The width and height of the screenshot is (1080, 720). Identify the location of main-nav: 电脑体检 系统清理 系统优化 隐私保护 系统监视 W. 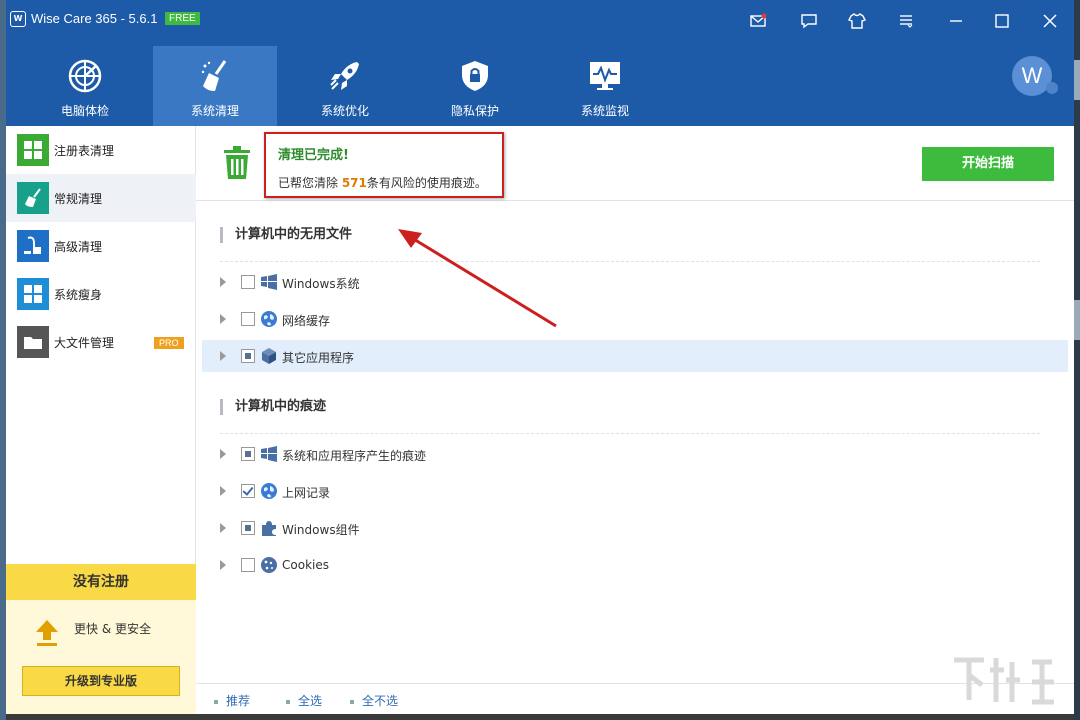
(540, 84).